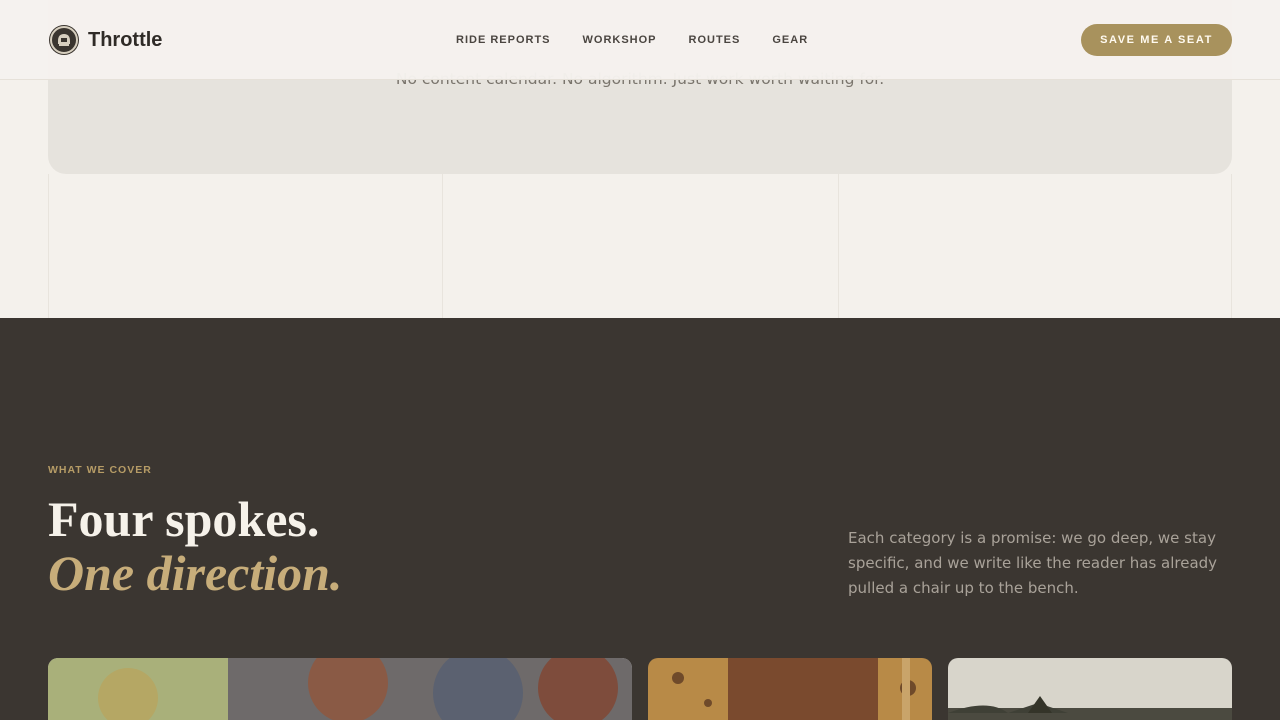  Describe the element at coordinates (1156, 40) in the screenshot. I see `save-seat-button: SAVE ME A SEAT` at that location.